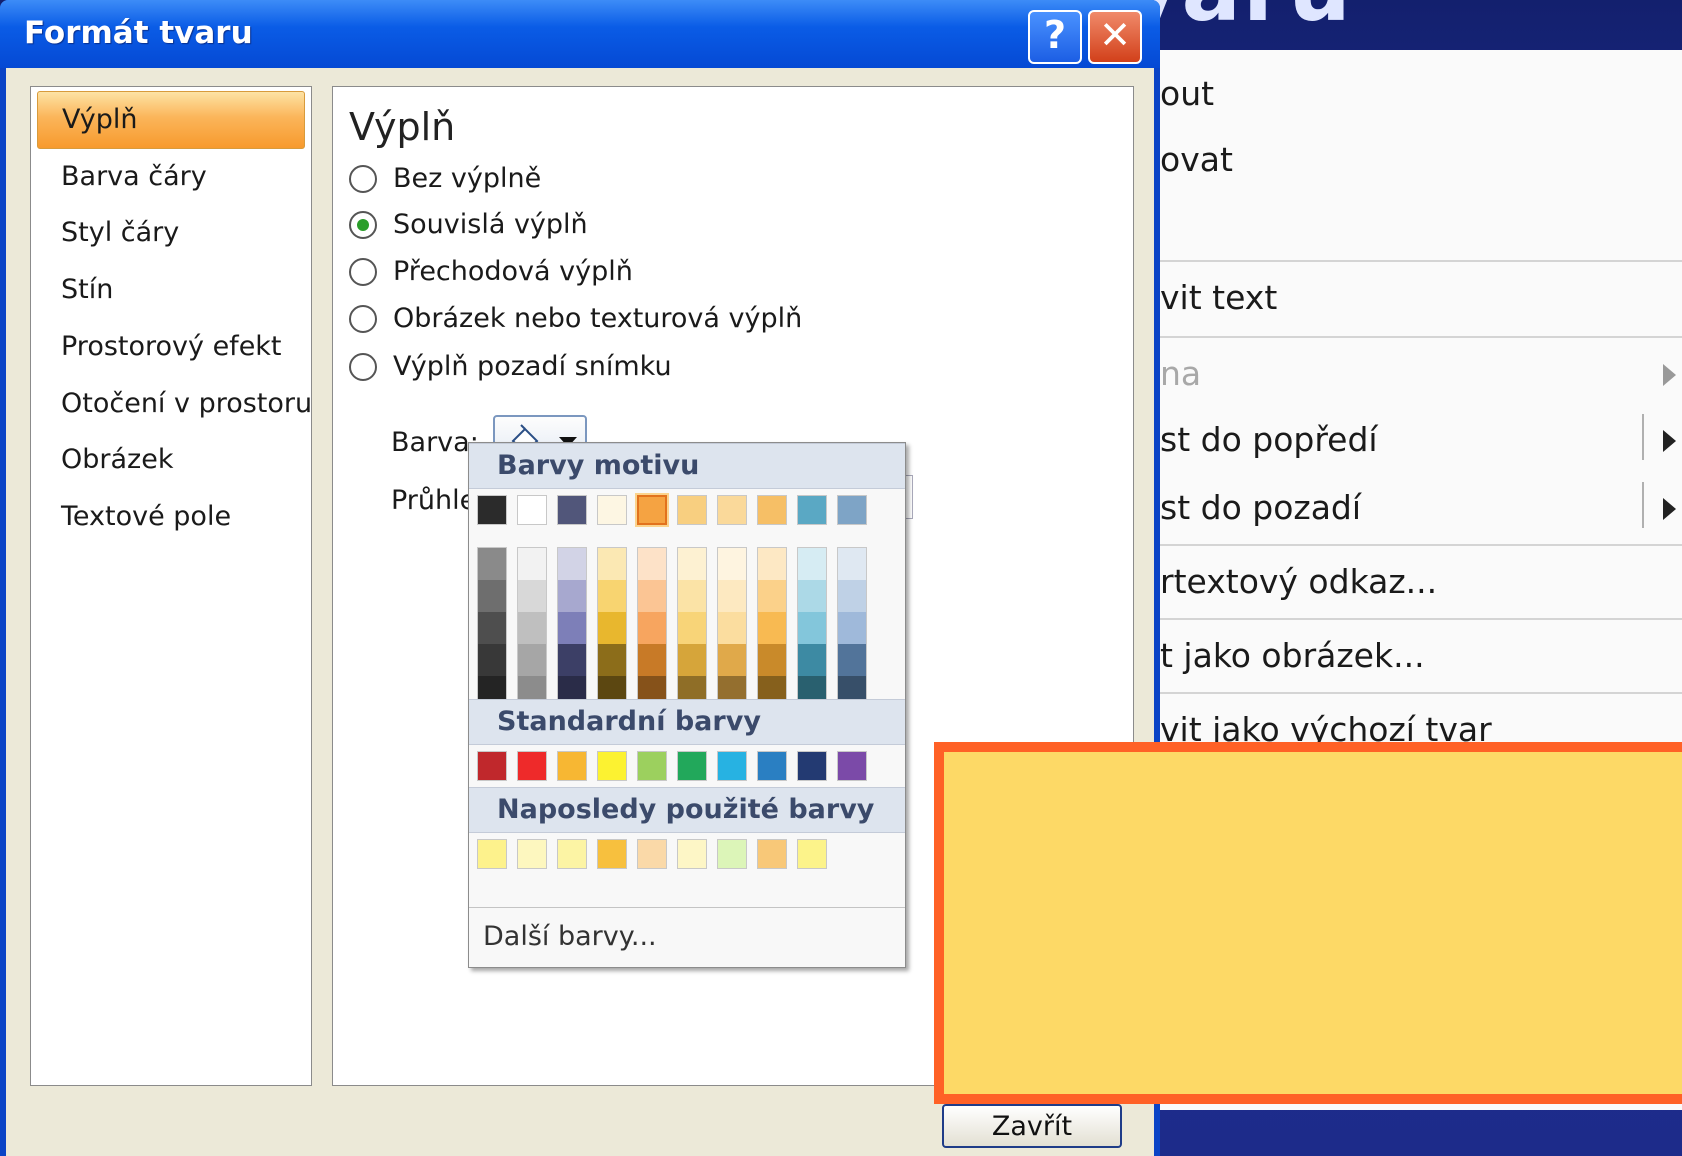 This screenshot has width=1682, height=1156. Describe the element at coordinates (170, 517) in the screenshot. I see `category-text-box: Textové pole` at that location.